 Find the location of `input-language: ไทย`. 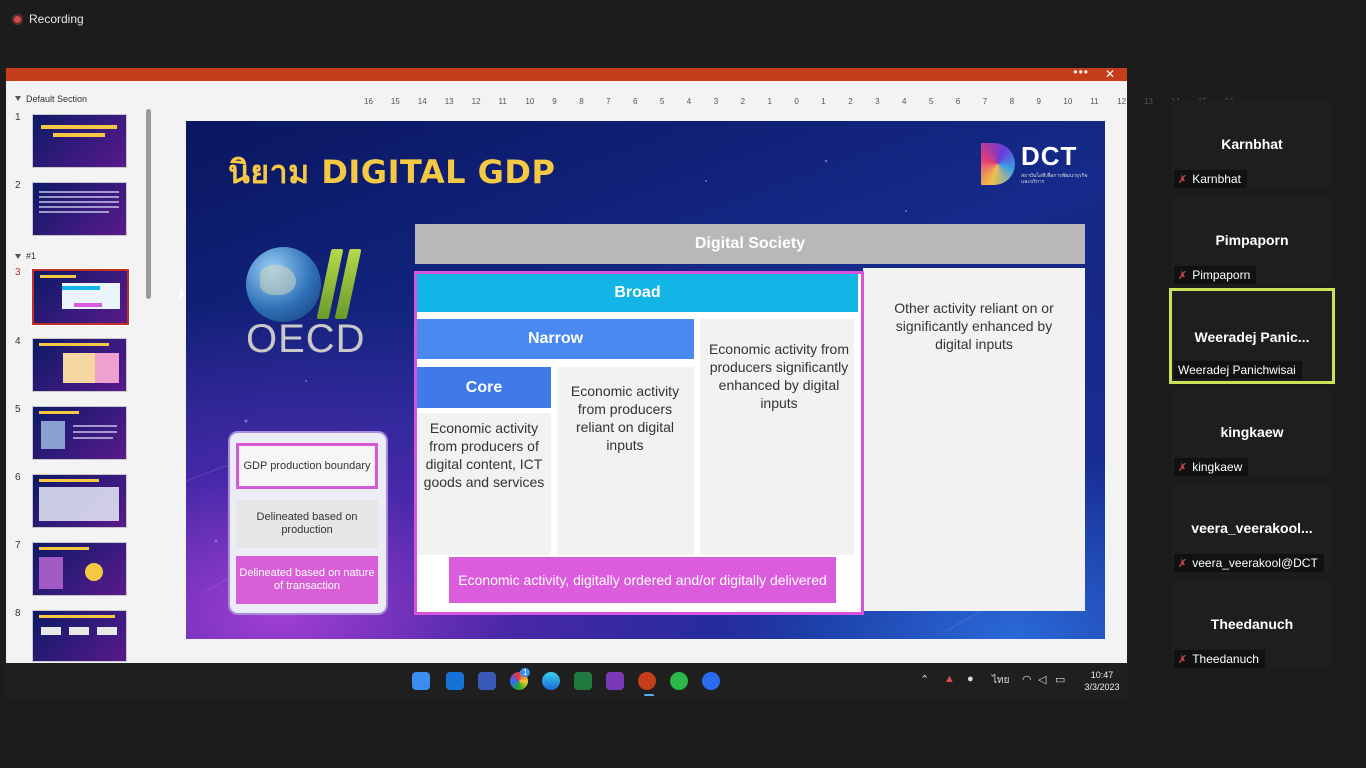

input-language: ไทย is located at coordinates (1000, 680).